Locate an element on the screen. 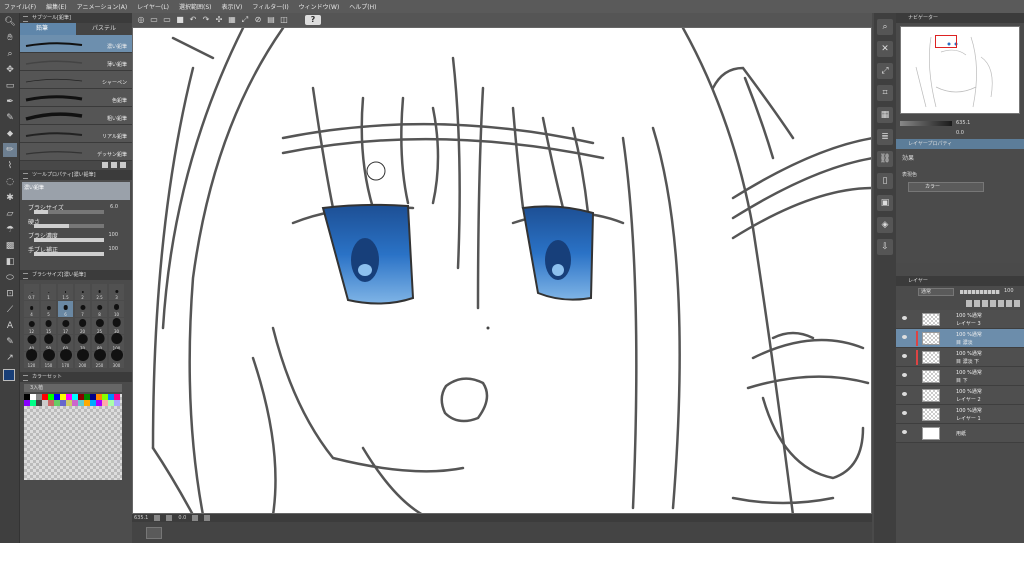 This screenshot has height=576, width=1024. layer-row: 100 %通常目 濃淡 下 is located at coordinates (960, 357).